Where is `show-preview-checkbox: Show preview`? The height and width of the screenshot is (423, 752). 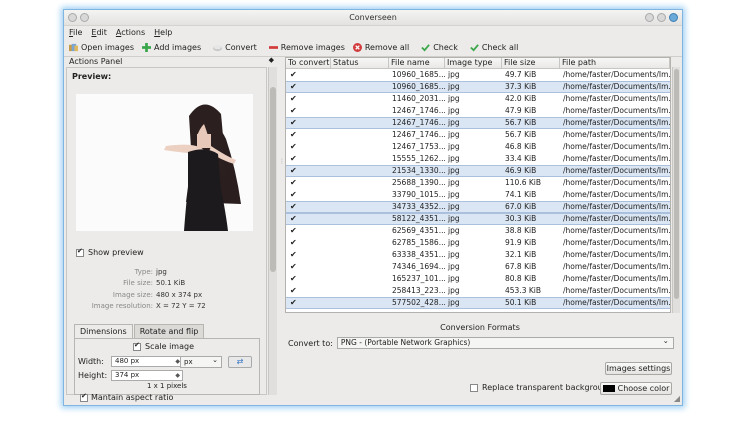
show-preview-checkbox: Show preview is located at coordinates (110, 252).